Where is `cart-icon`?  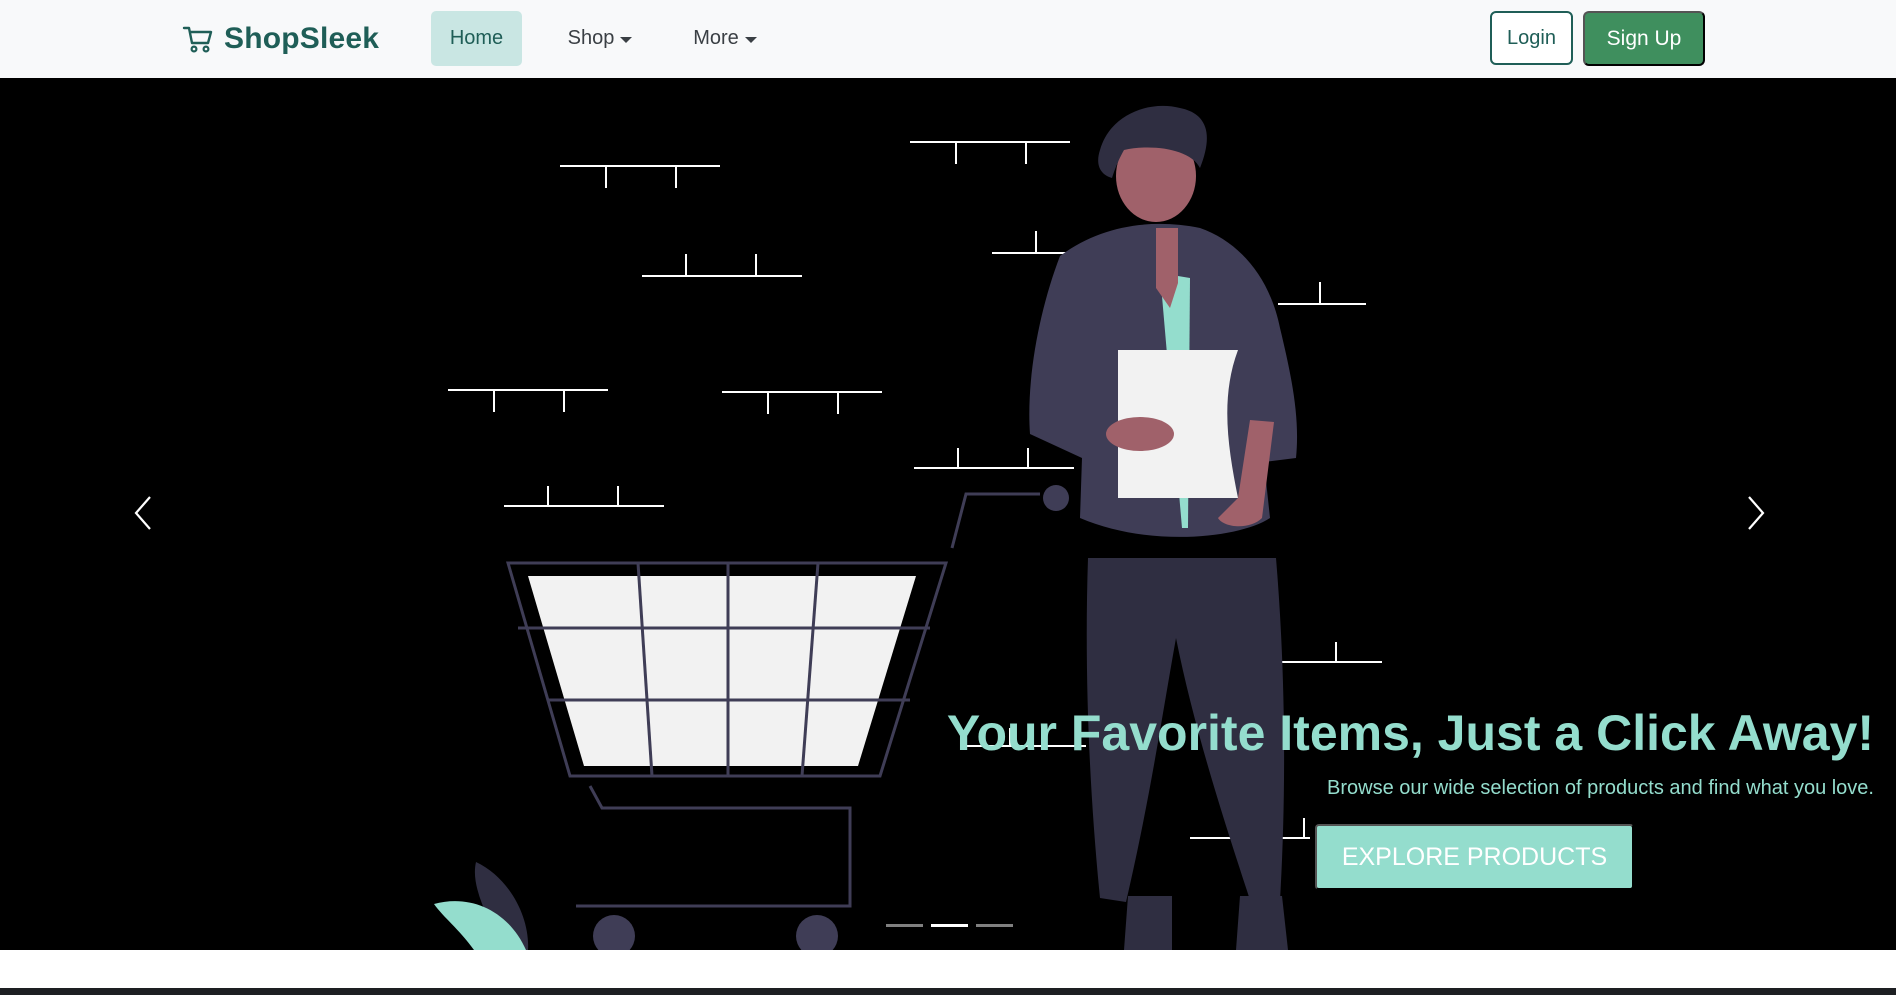
cart-icon is located at coordinates (197, 39).